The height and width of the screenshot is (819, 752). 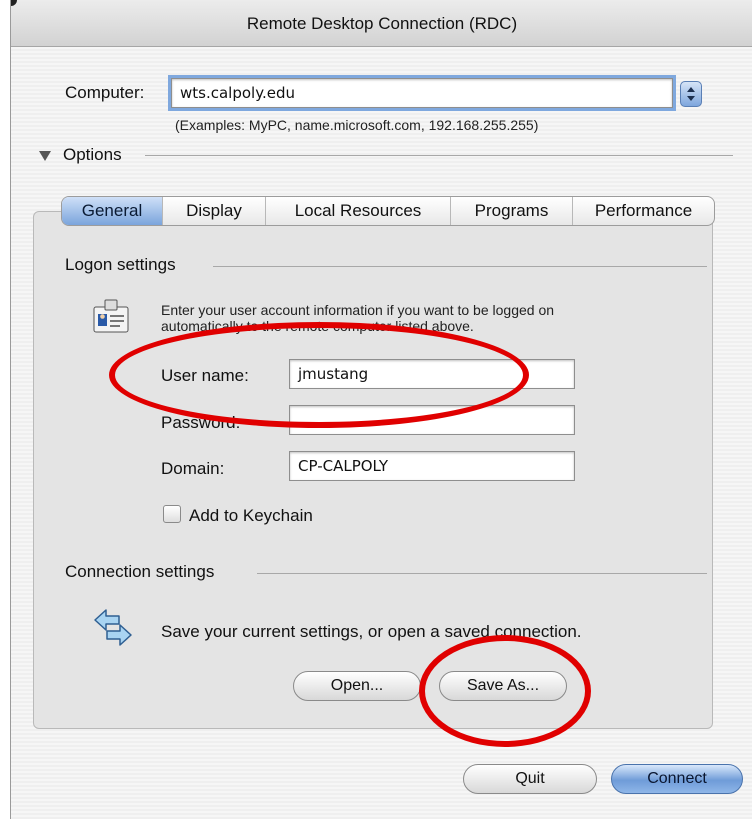 I want to click on options-divider, so click(x=439, y=155).